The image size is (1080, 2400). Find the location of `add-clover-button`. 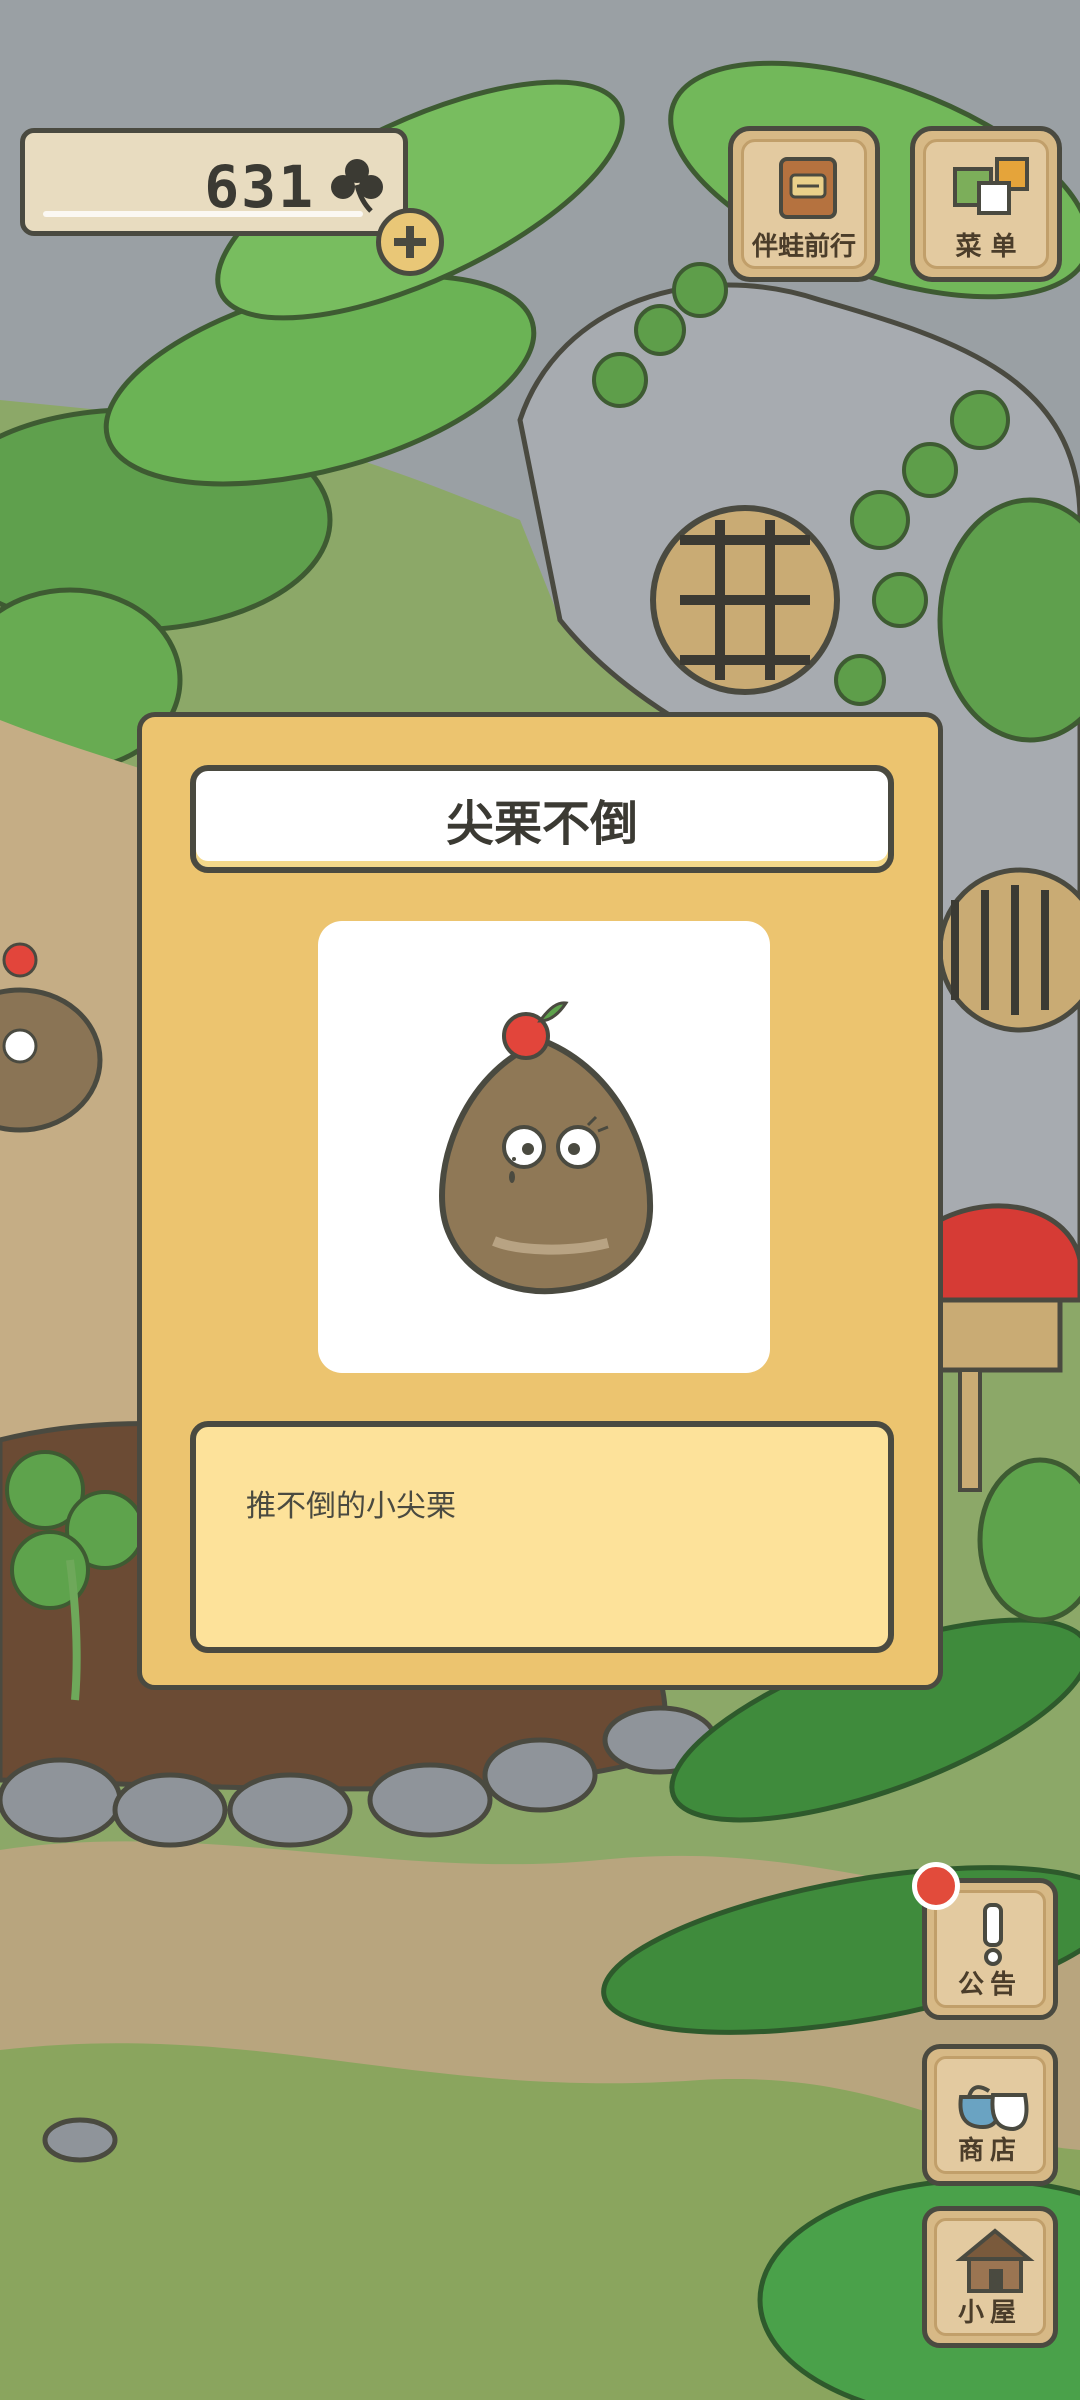

add-clover-button is located at coordinates (410, 242).